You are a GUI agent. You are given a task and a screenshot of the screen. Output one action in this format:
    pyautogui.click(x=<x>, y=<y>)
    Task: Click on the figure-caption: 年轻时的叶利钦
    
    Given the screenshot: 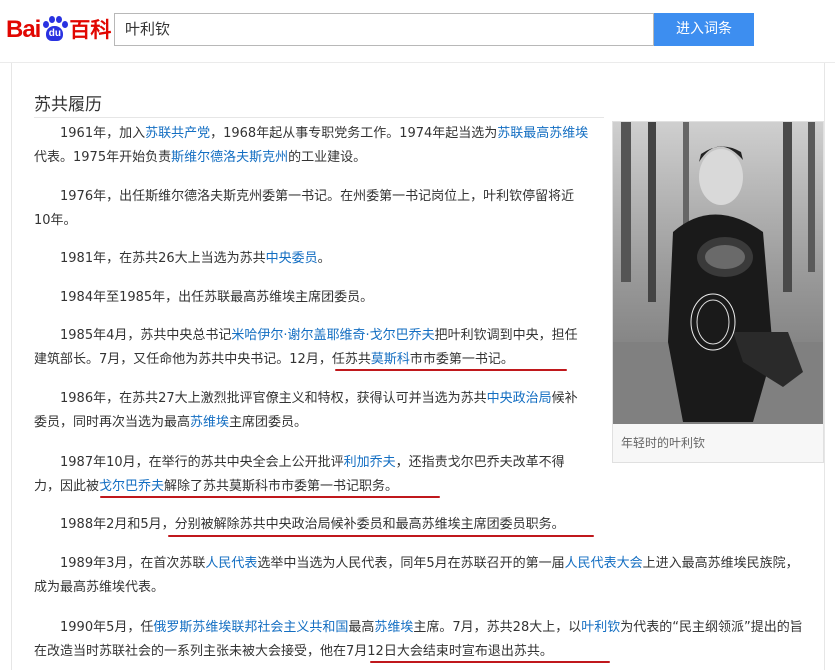 What is the action you would take?
    pyautogui.click(x=663, y=443)
    